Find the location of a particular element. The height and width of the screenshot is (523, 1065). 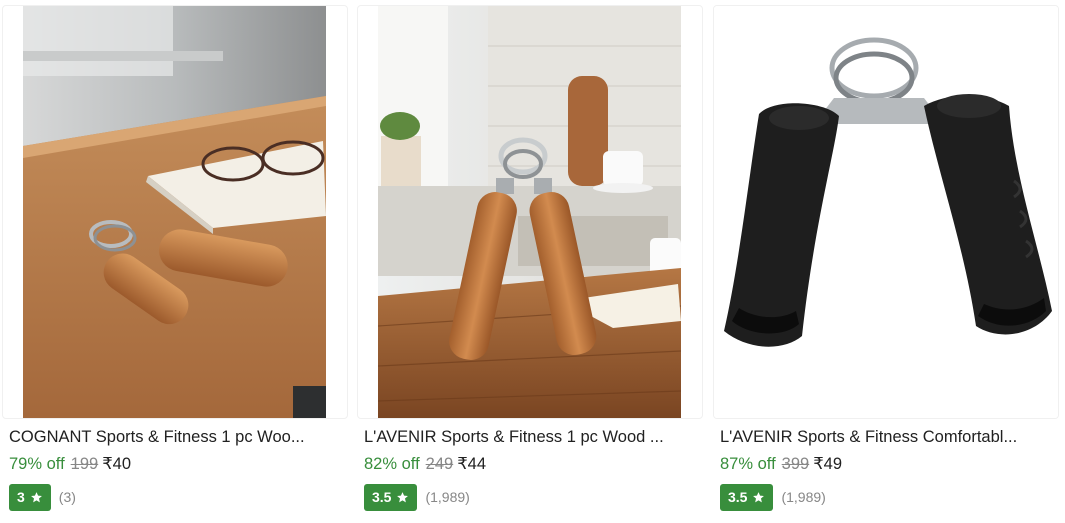

rating-row: 3 (3) is located at coordinates (42, 497).